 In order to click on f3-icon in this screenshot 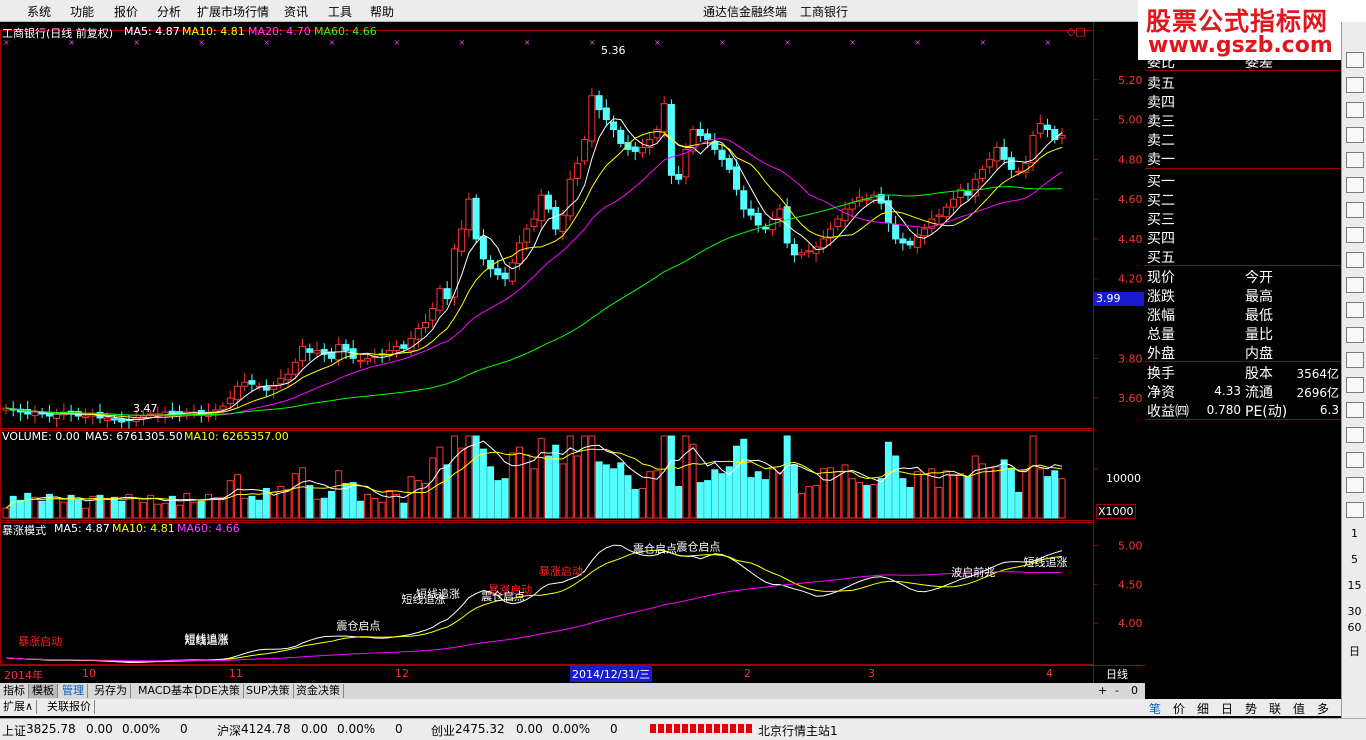, I will do `click(1355, 360)`.